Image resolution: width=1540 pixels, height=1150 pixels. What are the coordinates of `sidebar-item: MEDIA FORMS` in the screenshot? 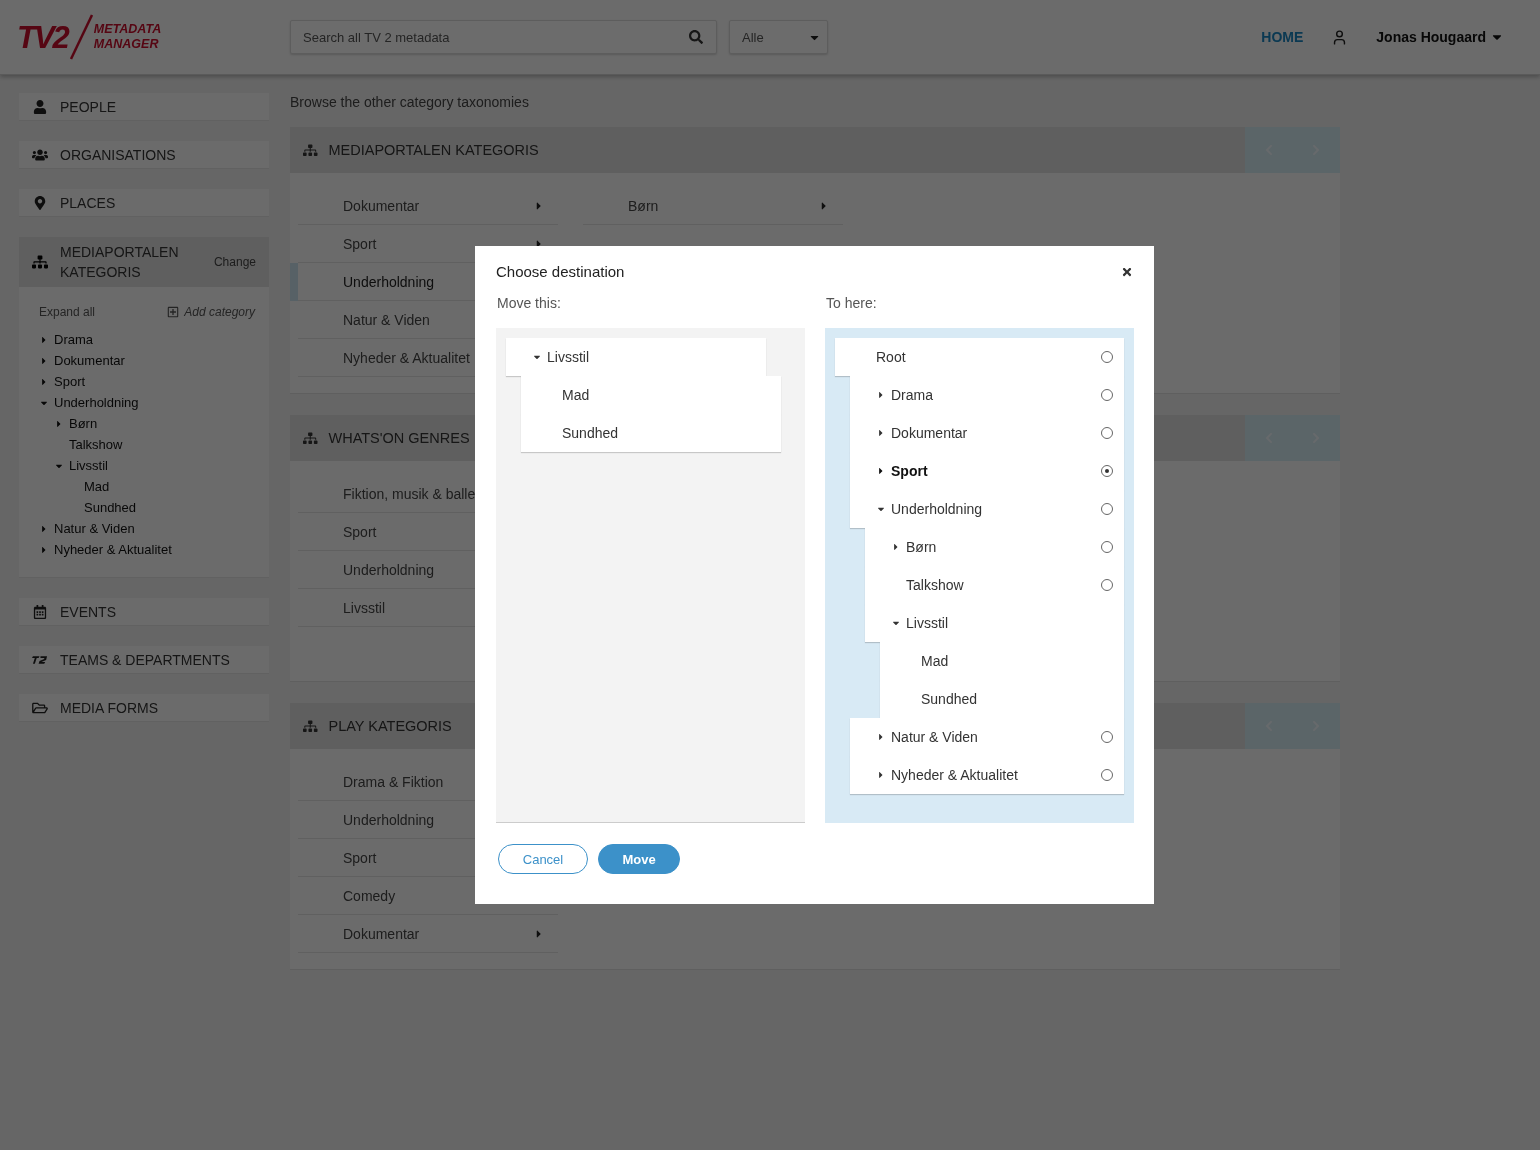 It's located at (144, 708).